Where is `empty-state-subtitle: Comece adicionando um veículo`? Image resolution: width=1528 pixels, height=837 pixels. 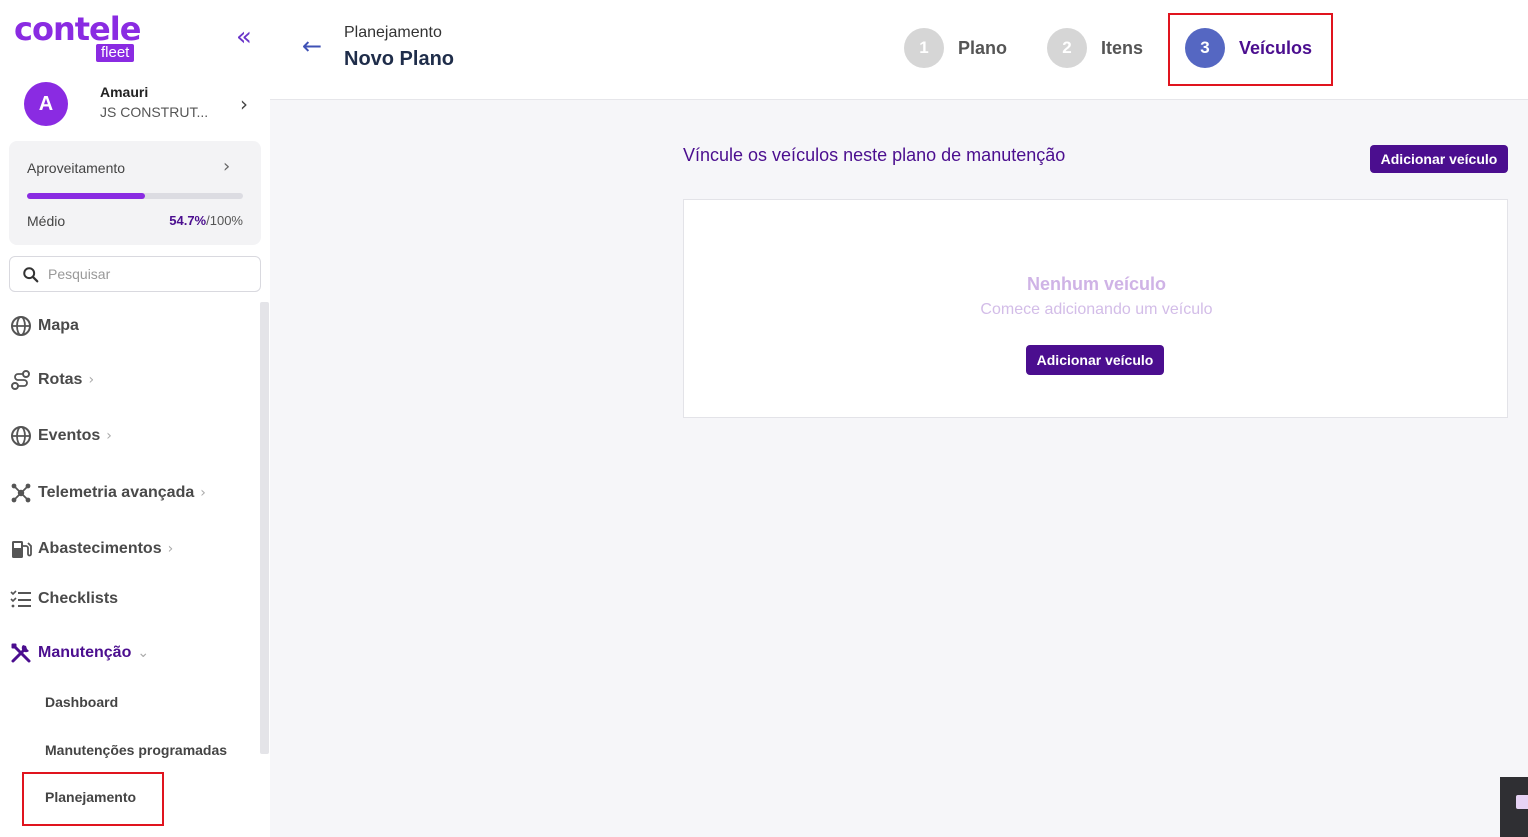
empty-state-subtitle: Comece adicionando um veículo is located at coordinates (1096, 309).